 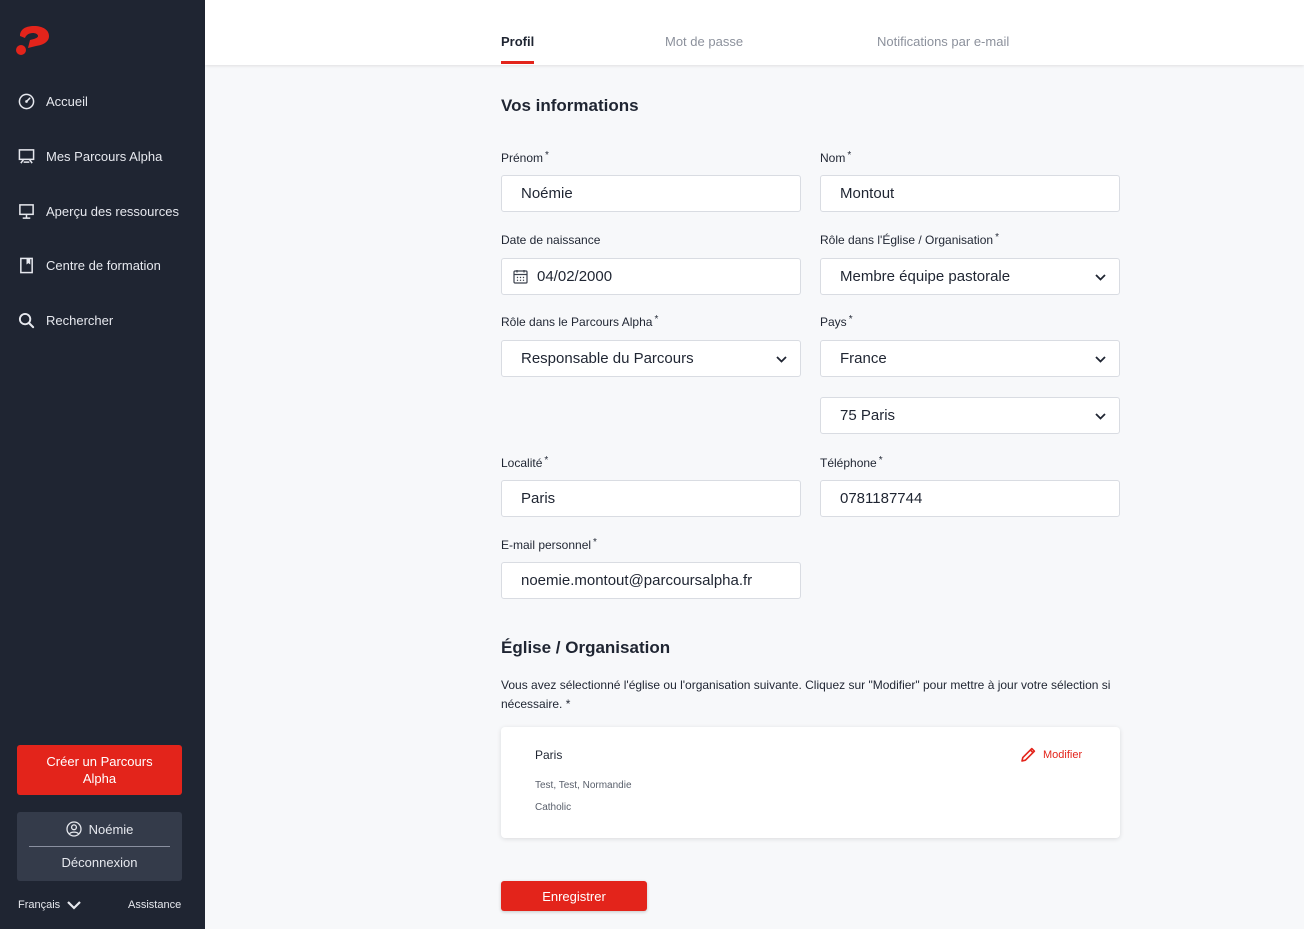 What do you see at coordinates (111, 829) in the screenshot?
I see `user-name: Noémie` at bounding box center [111, 829].